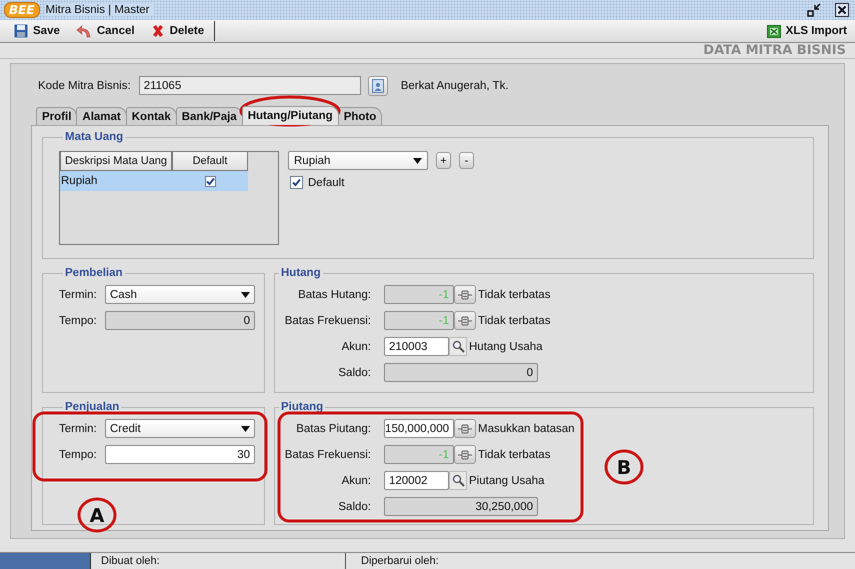 The width and height of the screenshot is (855, 569). What do you see at coordinates (624, 467) in the screenshot?
I see `callout-marker: B` at bounding box center [624, 467].